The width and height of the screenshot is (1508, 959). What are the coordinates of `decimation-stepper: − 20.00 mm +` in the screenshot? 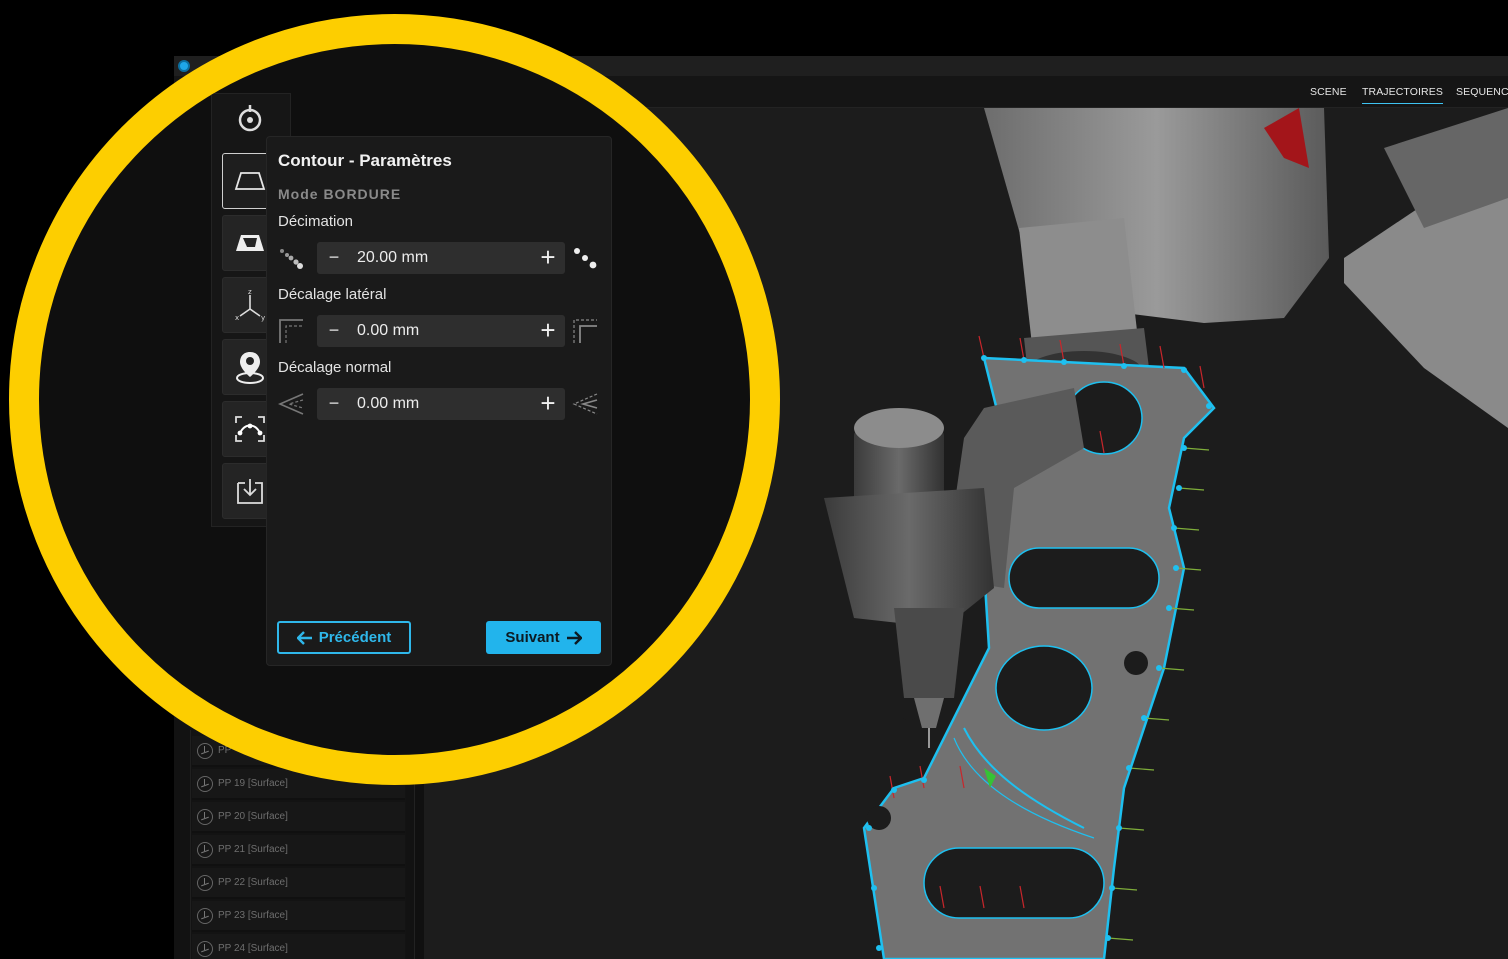 It's located at (441, 258).